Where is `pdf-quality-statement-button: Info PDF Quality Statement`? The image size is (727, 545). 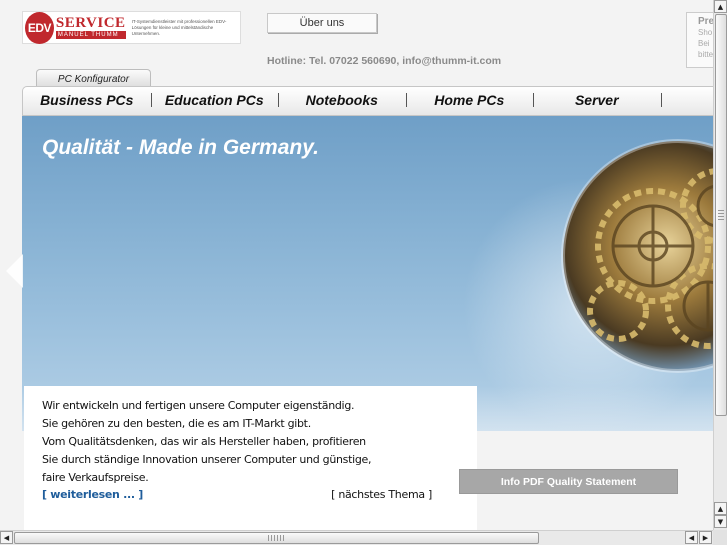 pdf-quality-statement-button: Info PDF Quality Statement is located at coordinates (568, 481).